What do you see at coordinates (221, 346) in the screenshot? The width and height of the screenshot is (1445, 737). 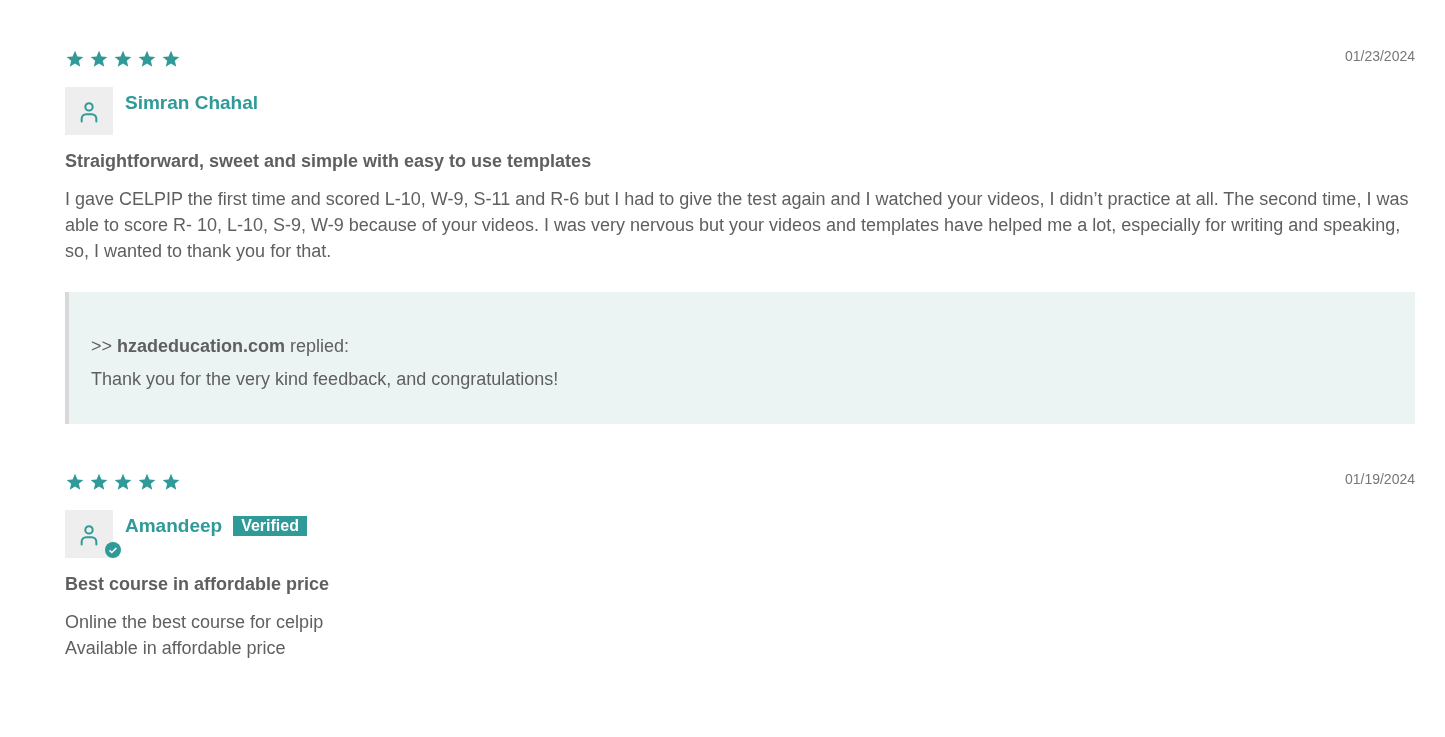 I see `reply-heading: >> hzadeducation.com replied:` at bounding box center [221, 346].